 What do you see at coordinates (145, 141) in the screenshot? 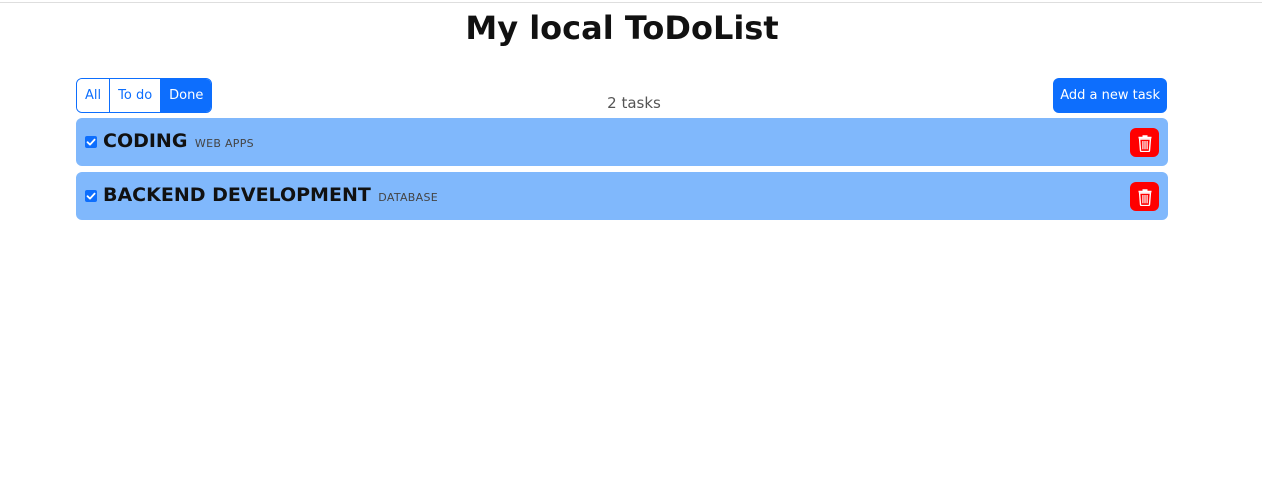
I see `task-title: CODING` at bounding box center [145, 141].